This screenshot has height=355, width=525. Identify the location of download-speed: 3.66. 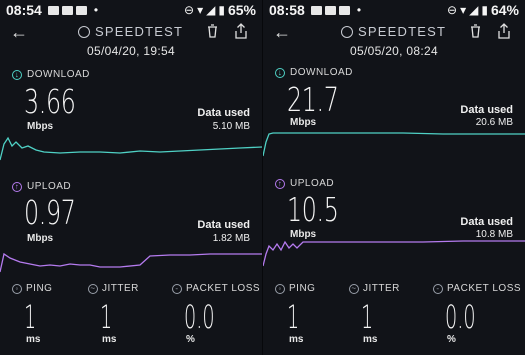
(50, 101).